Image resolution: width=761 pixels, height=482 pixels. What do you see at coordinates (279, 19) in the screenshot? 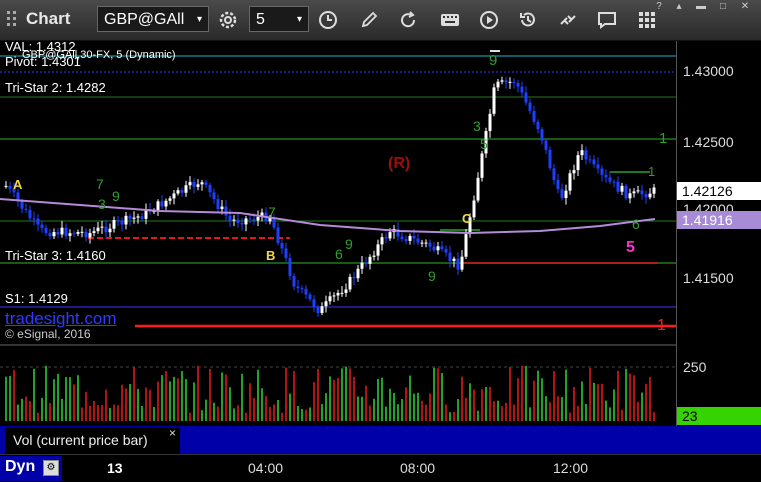
I see `interval-input: 5 ▾` at bounding box center [279, 19].